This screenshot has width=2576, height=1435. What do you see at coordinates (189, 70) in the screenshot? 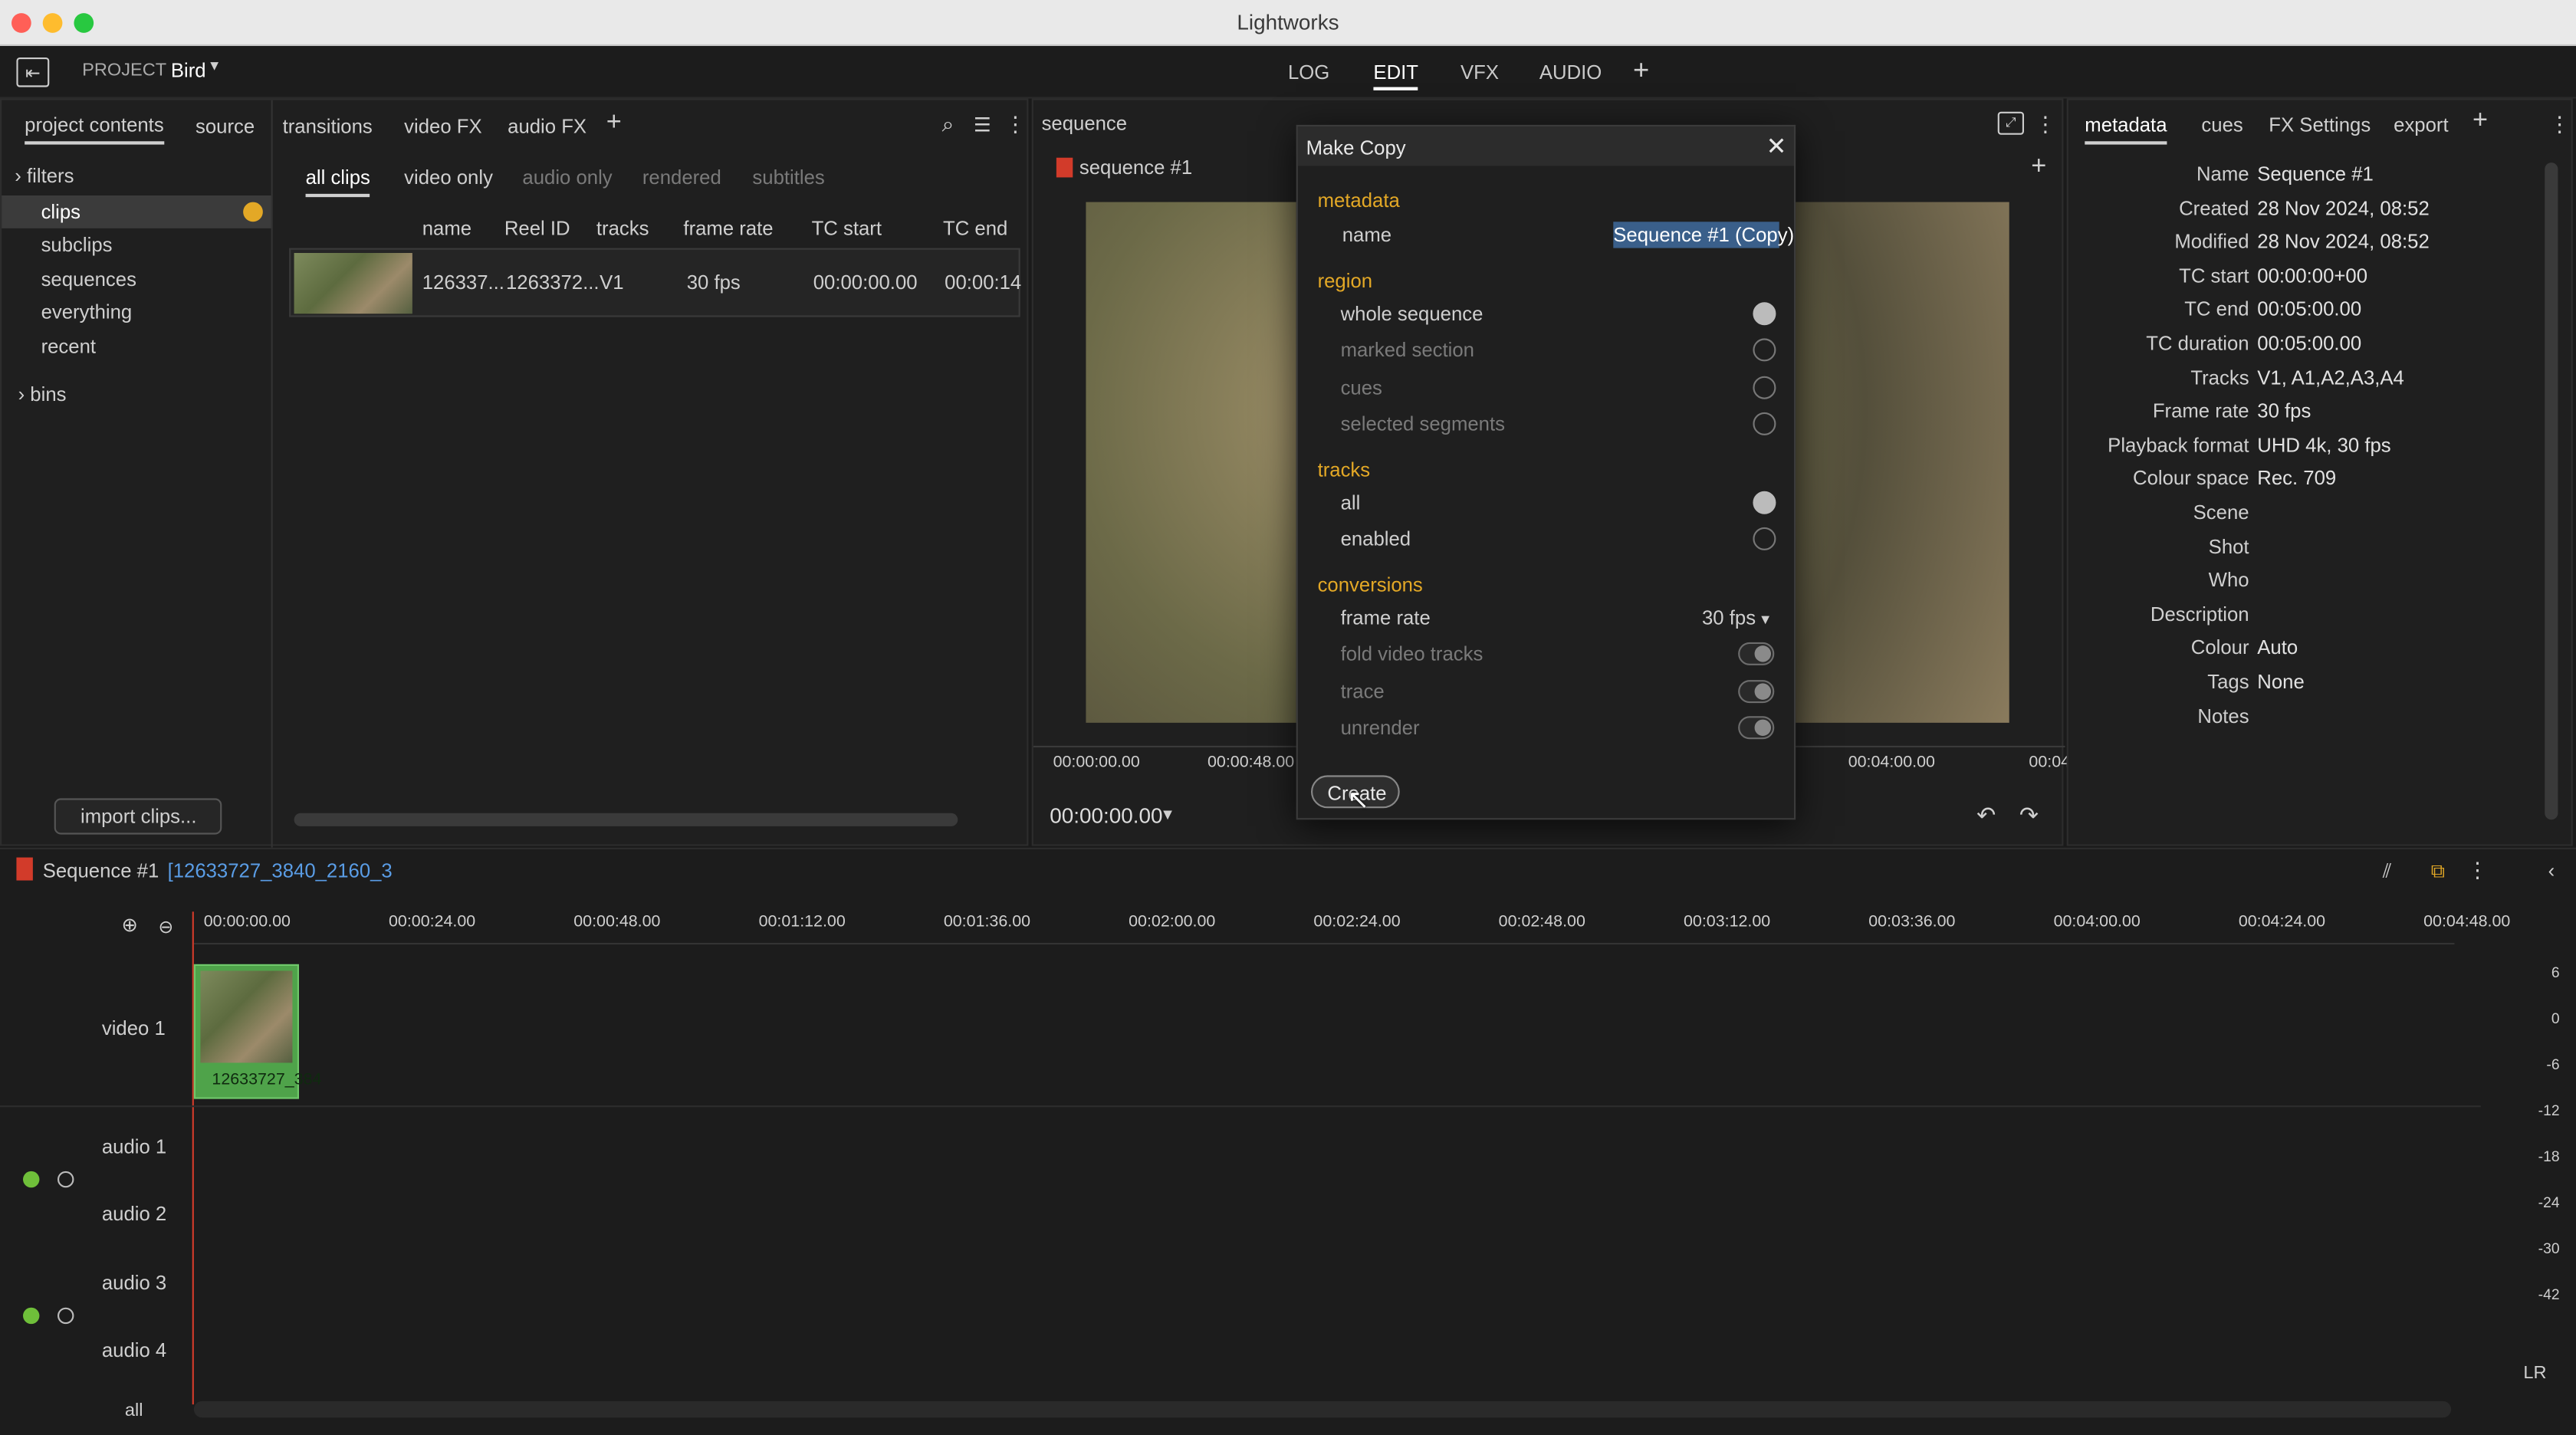
I see `project-name: Bird` at bounding box center [189, 70].